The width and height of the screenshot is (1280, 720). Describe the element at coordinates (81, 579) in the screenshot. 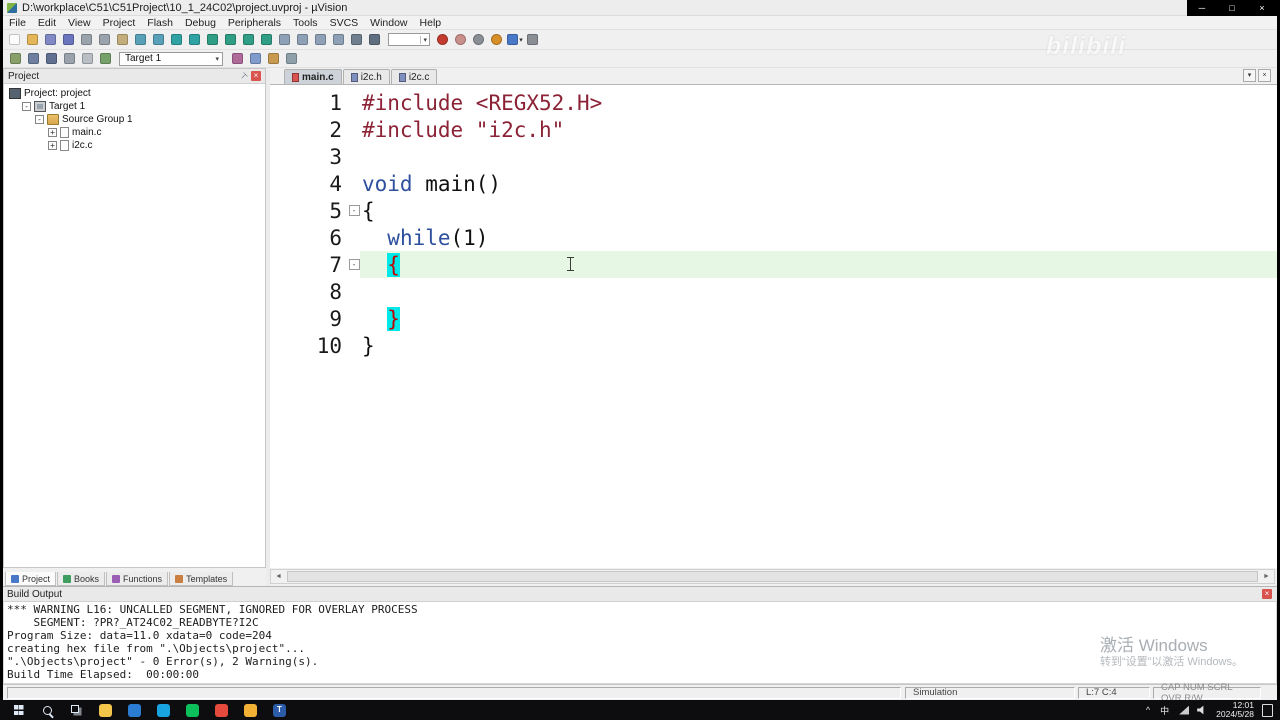

I see `panel-tab: Books` at that location.